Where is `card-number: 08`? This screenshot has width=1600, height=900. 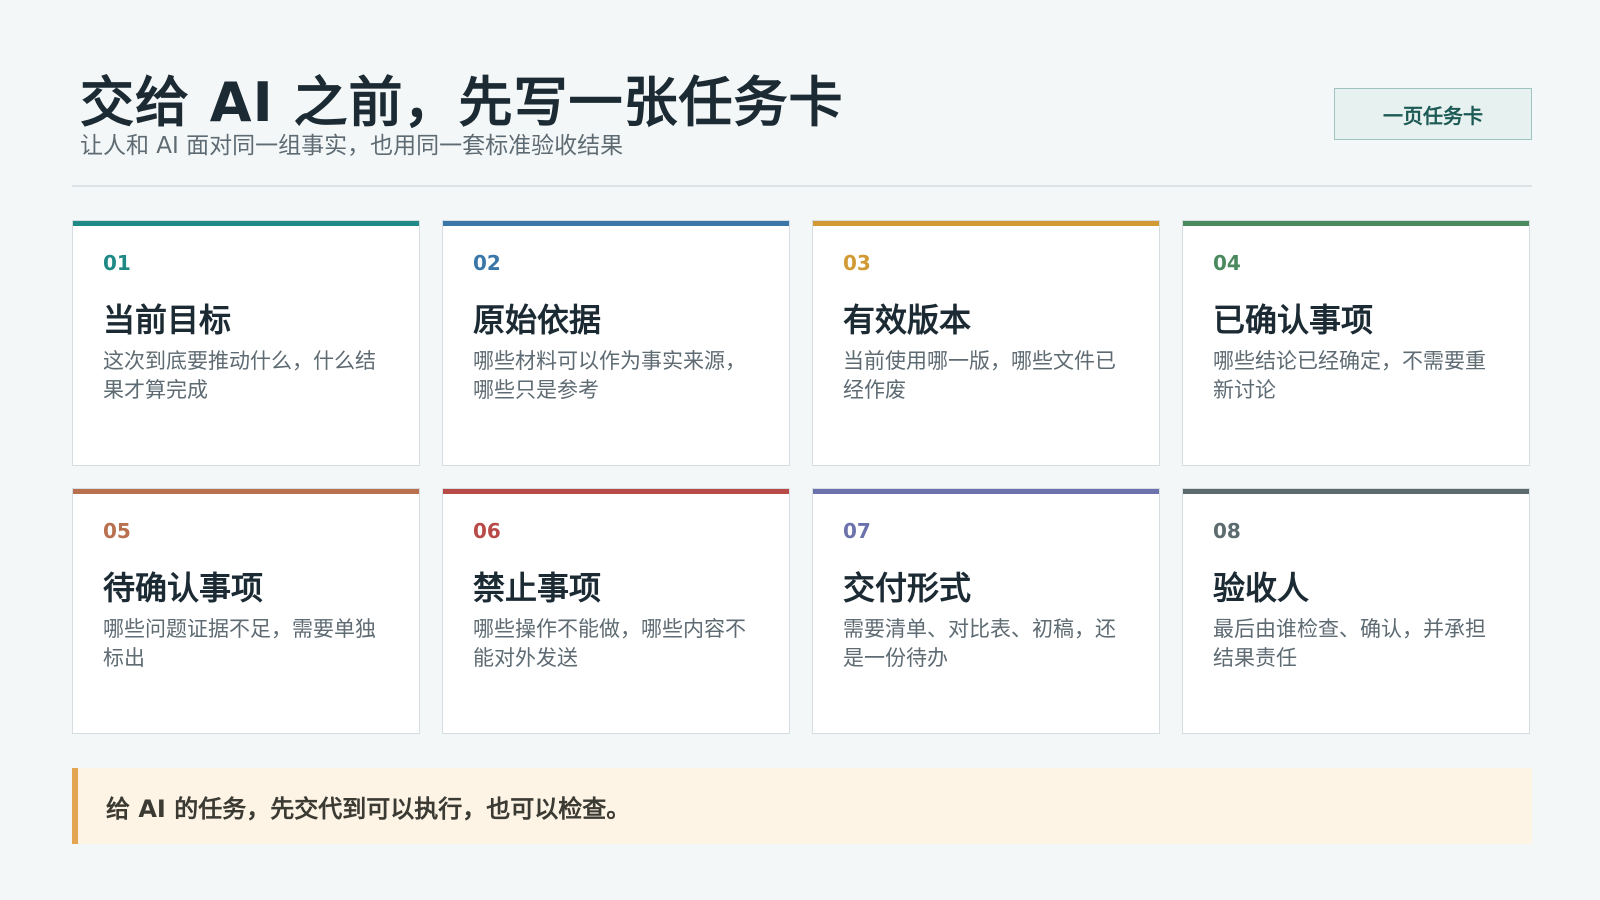 card-number: 08 is located at coordinates (1227, 531).